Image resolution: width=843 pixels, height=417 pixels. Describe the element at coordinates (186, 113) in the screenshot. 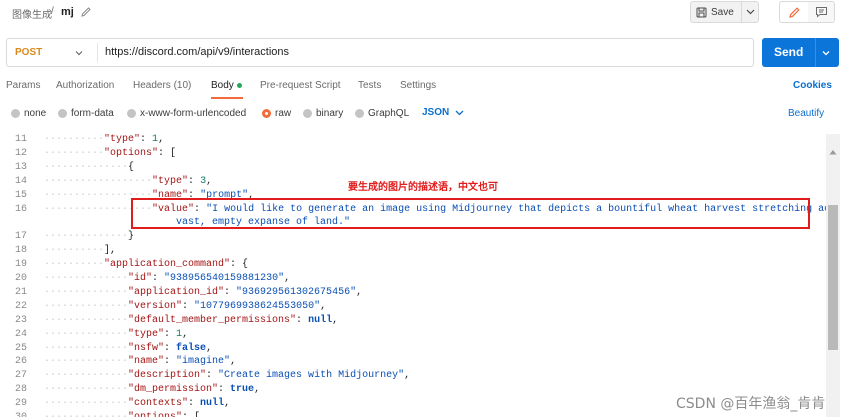

I see `radio-x-www-form-urlencoded: x-www-form-urlencoded` at that location.